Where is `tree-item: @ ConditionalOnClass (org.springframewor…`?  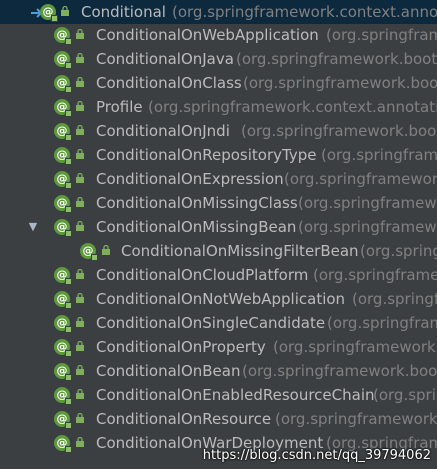 tree-item: @ ConditionalOnClass (org.springframewor… is located at coordinates (218, 83).